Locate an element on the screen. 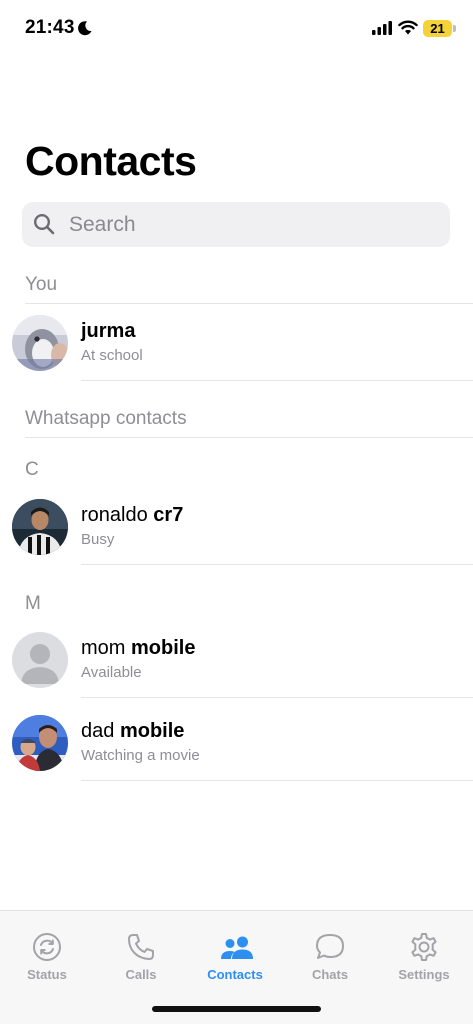 The image size is (473, 1024). moon-icon is located at coordinates (85, 28).